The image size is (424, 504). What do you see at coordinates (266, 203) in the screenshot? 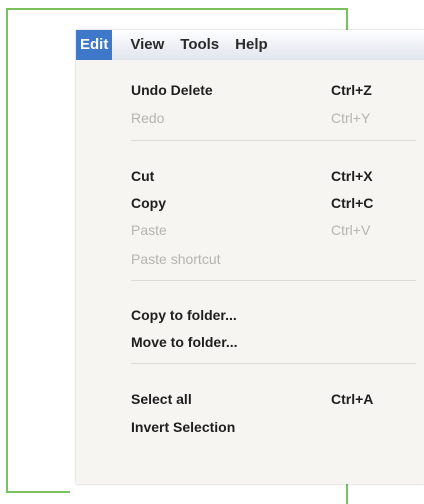
I see `menu-item-copy: Copy Ctrl+C` at bounding box center [266, 203].